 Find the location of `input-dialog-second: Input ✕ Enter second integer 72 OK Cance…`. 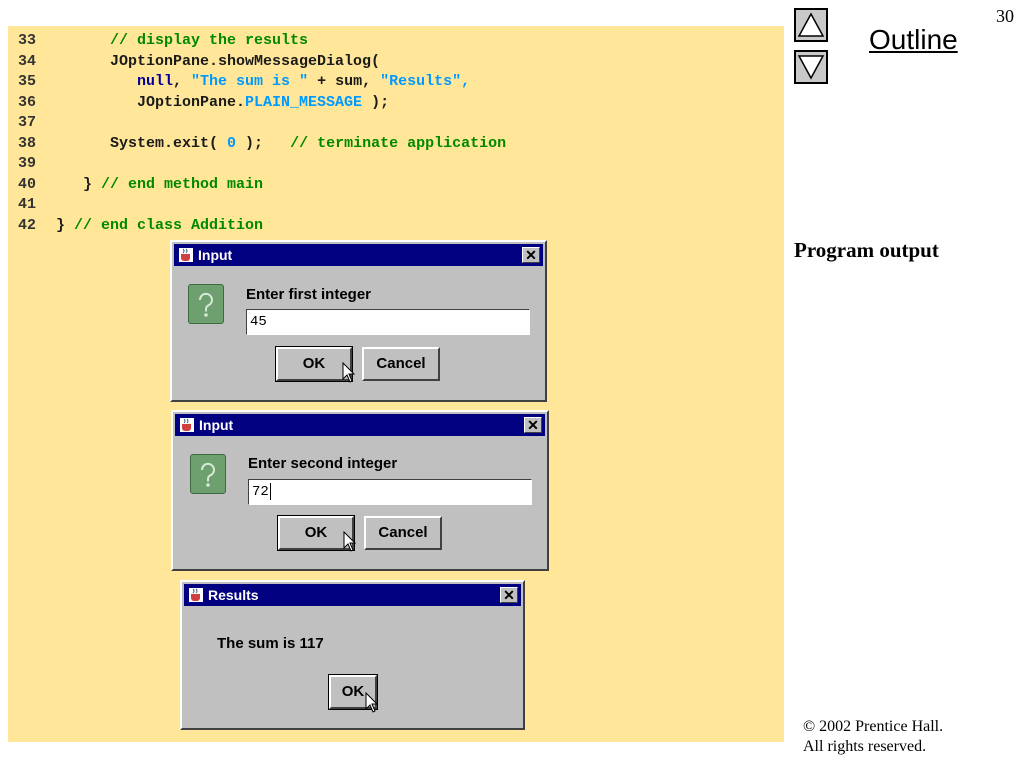

input-dialog-second: Input ✕ Enter second integer 72 OK Cance… is located at coordinates (360, 490).